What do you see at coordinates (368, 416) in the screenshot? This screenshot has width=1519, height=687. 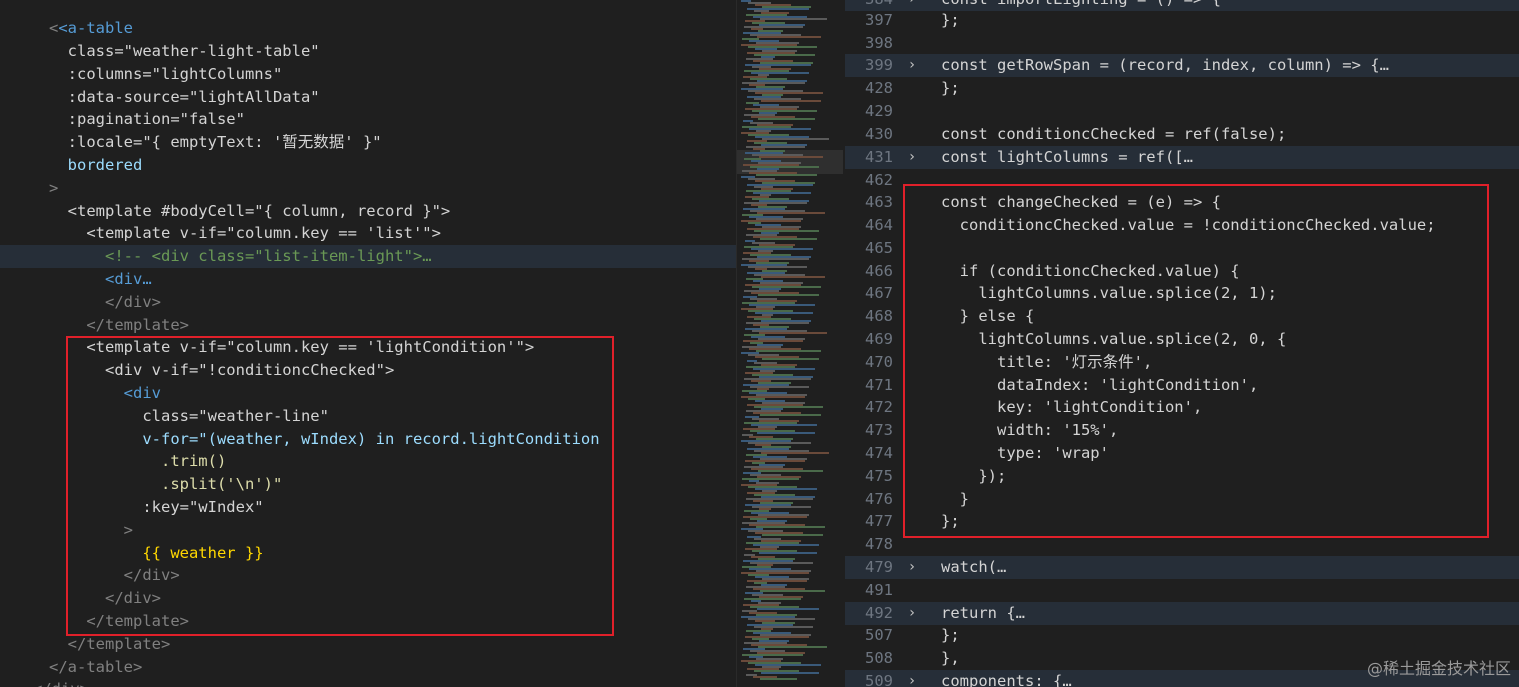 I see `code-line: class="weather-line"` at bounding box center [368, 416].